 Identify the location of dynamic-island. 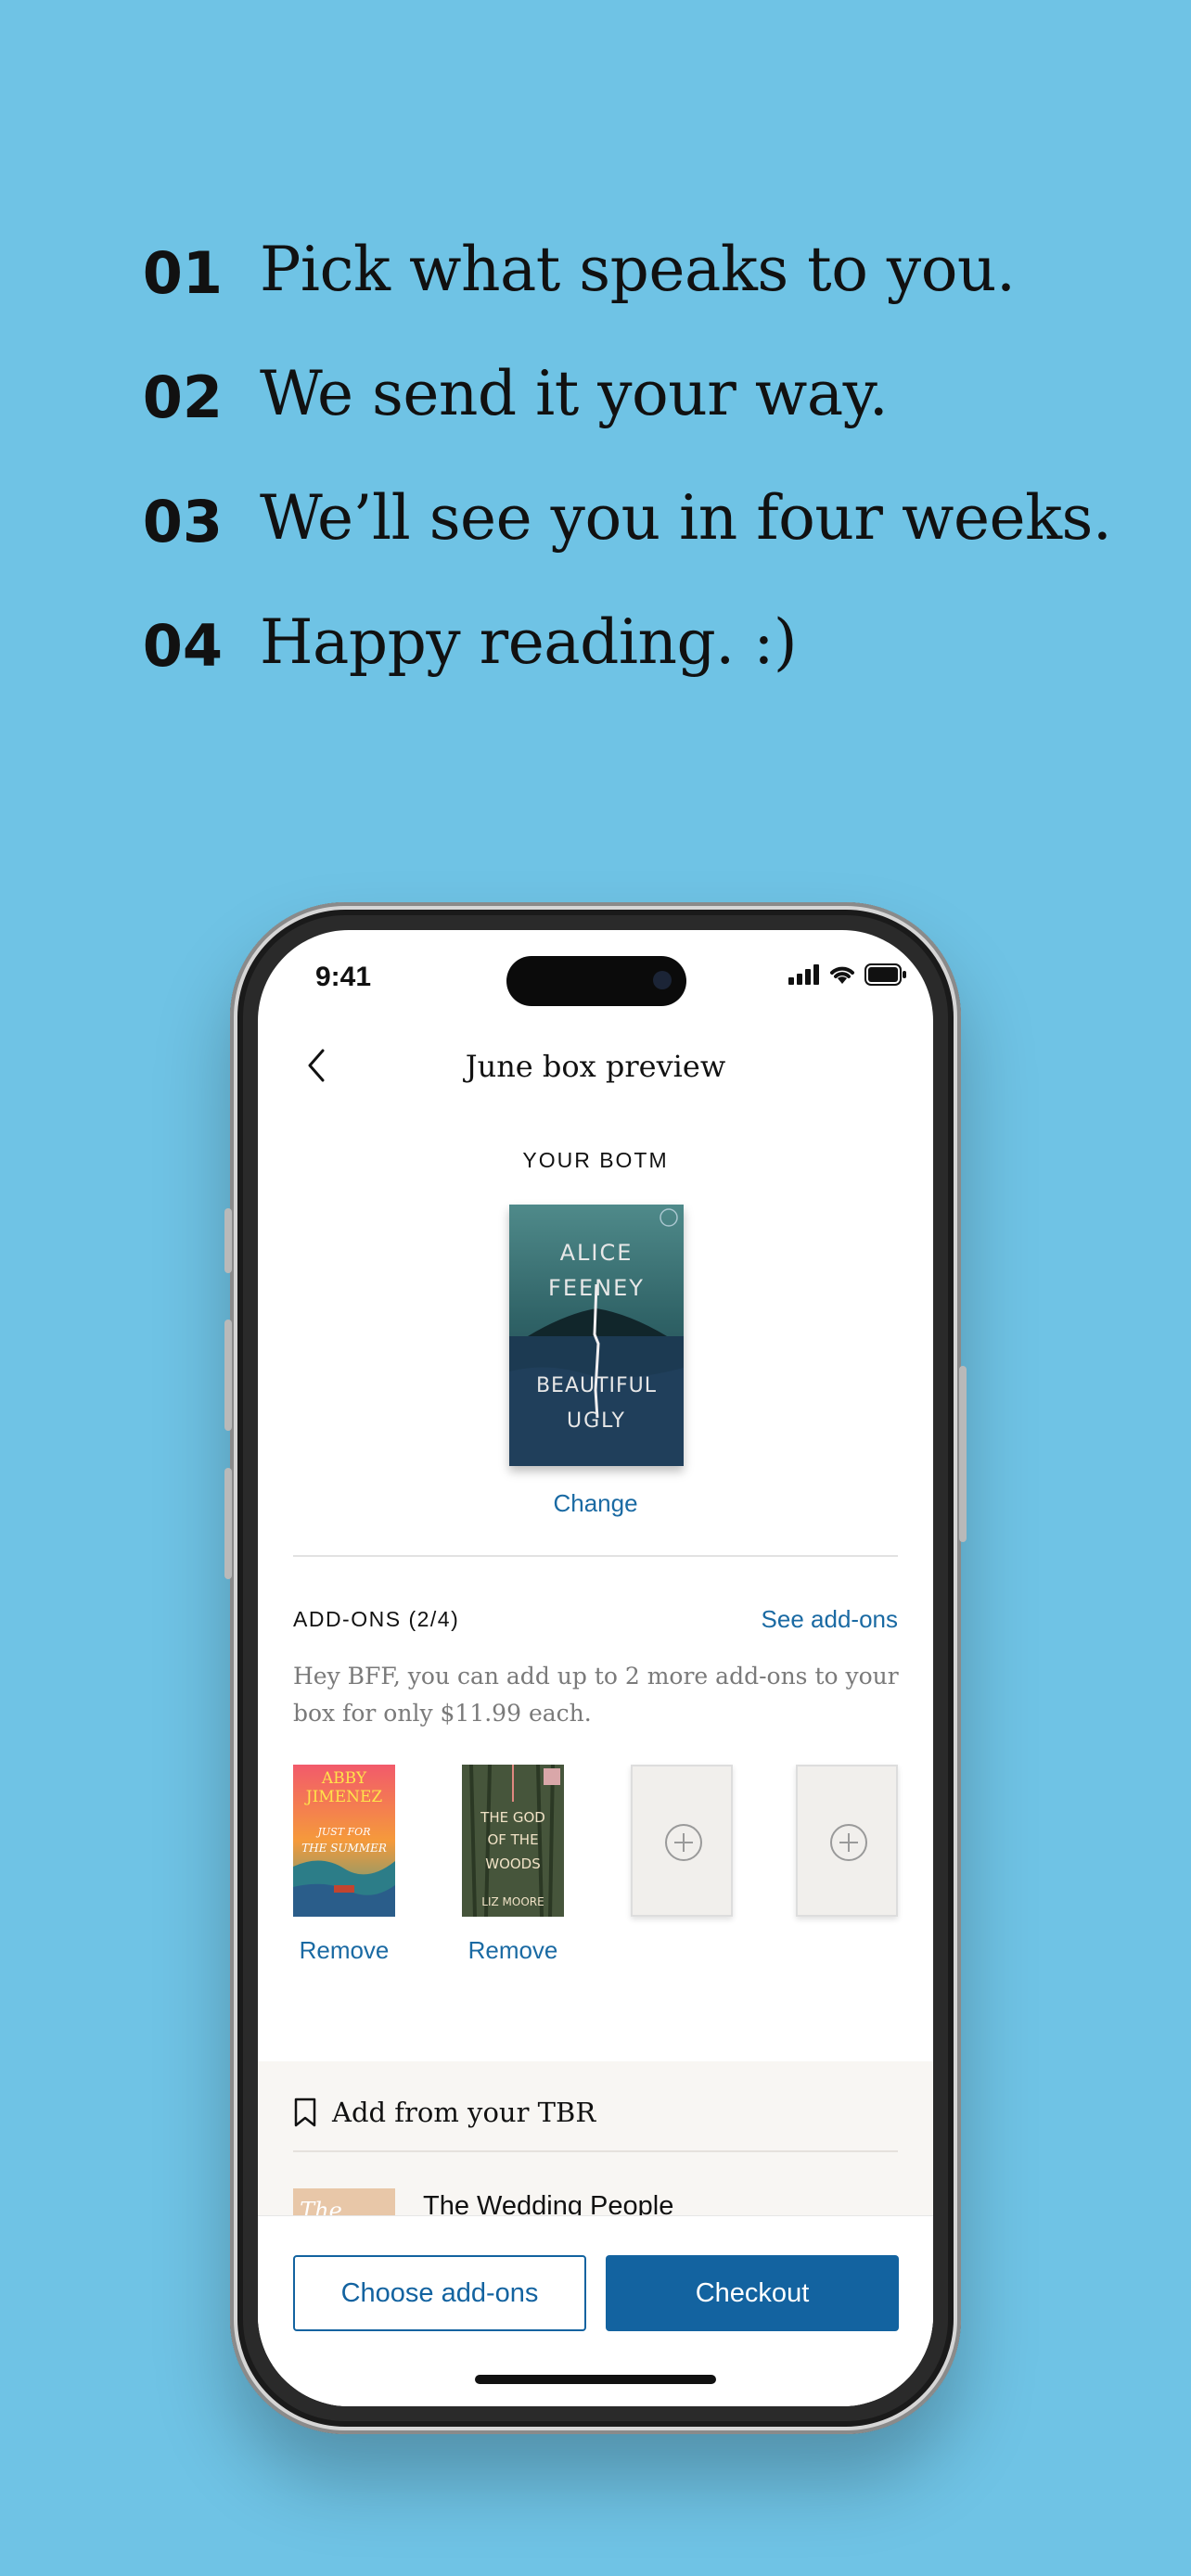
(596, 981).